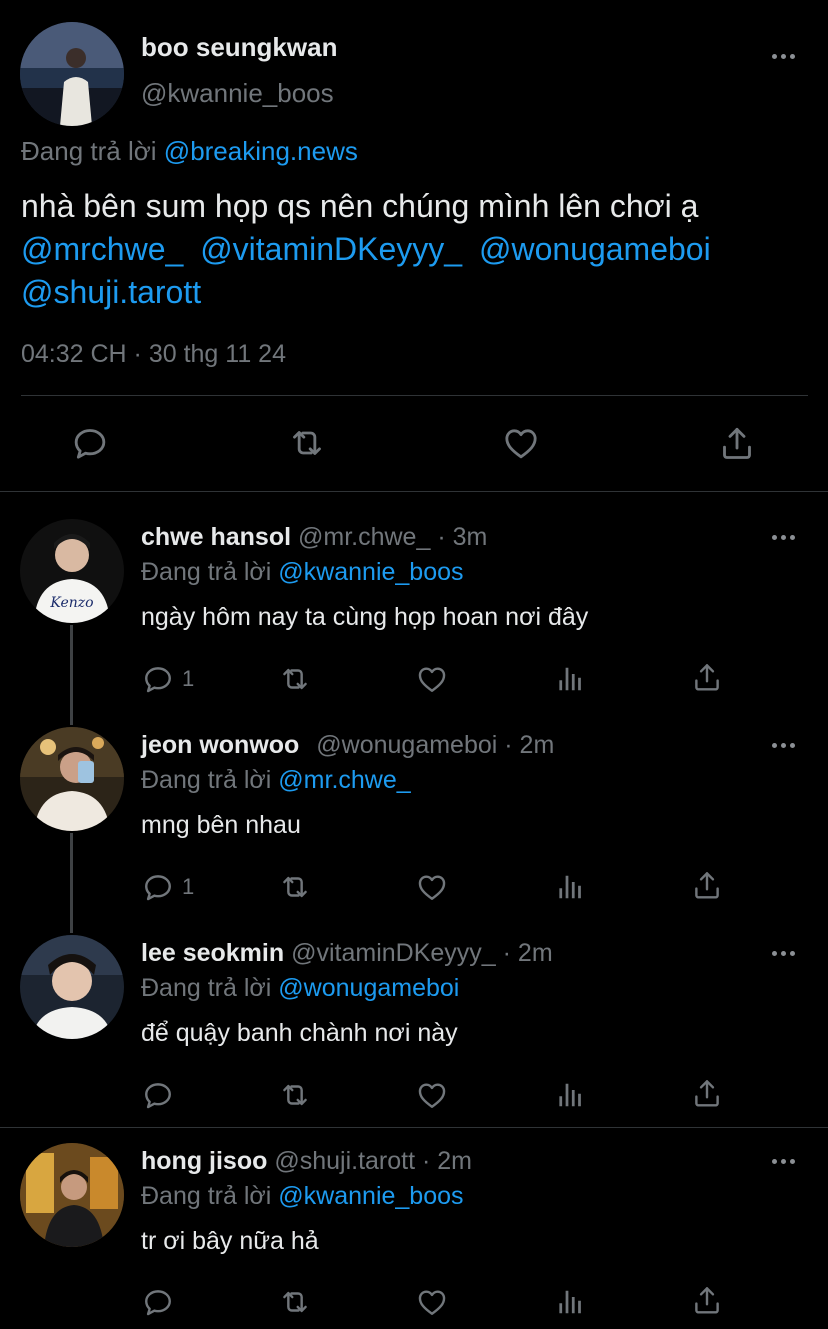 The width and height of the screenshot is (828, 1329). I want to click on reply-header: lee seokmin @vitaminDKeyyy_ · 2m, so click(347, 953).